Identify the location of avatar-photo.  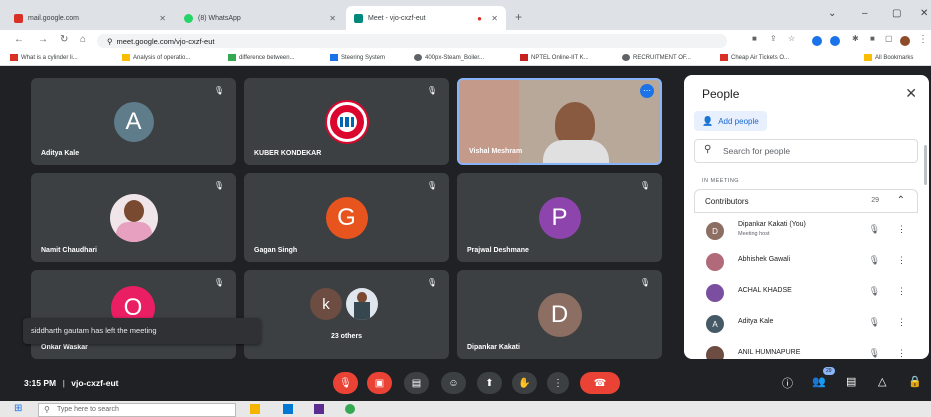
(715, 262).